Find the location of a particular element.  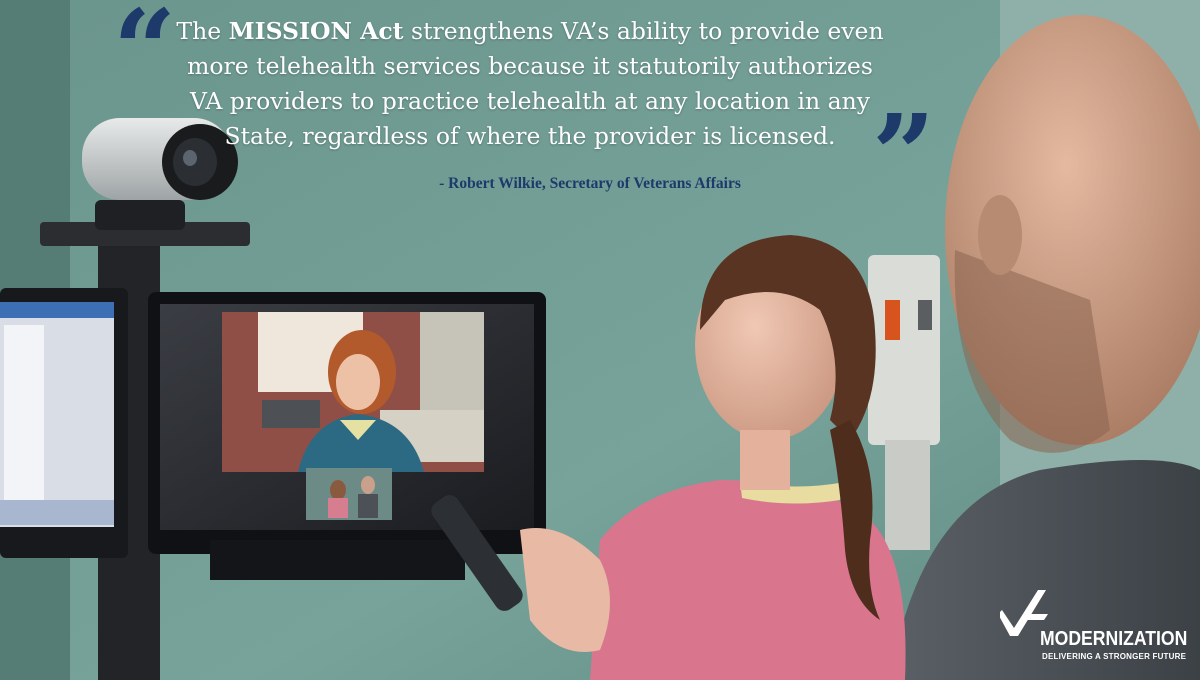

main-monitor is located at coordinates (347, 423).